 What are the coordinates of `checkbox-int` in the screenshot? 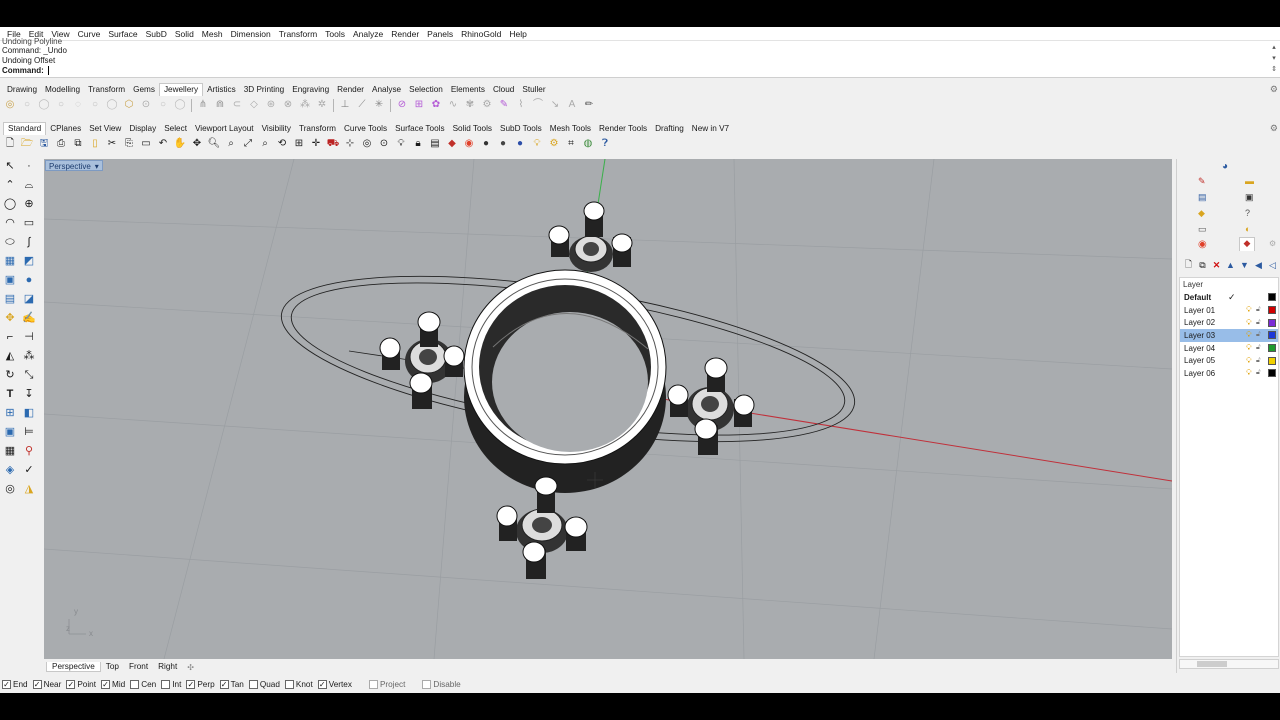 It's located at (166, 684).